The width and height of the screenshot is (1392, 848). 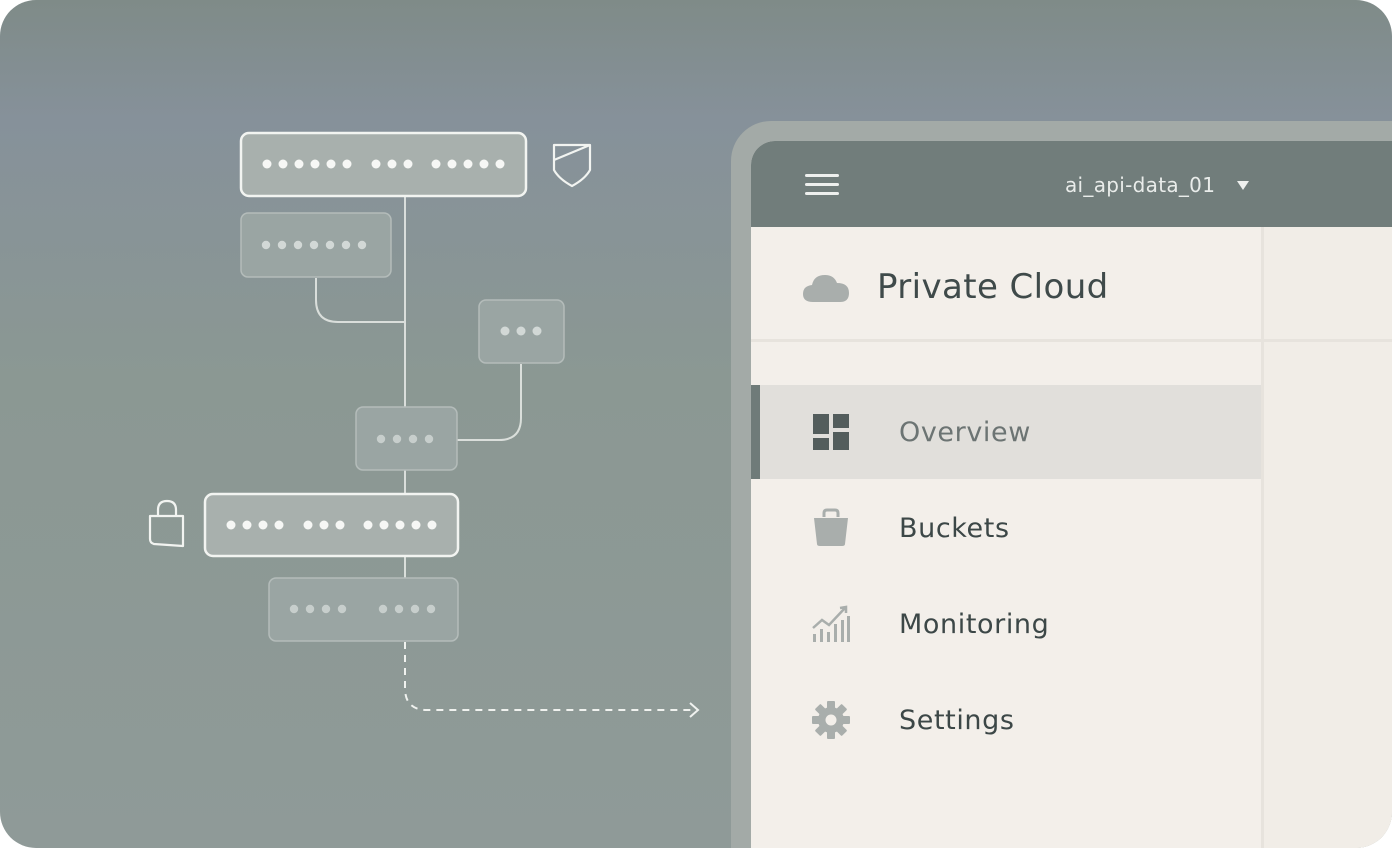 I want to click on node-tertiary, so click(x=521, y=331).